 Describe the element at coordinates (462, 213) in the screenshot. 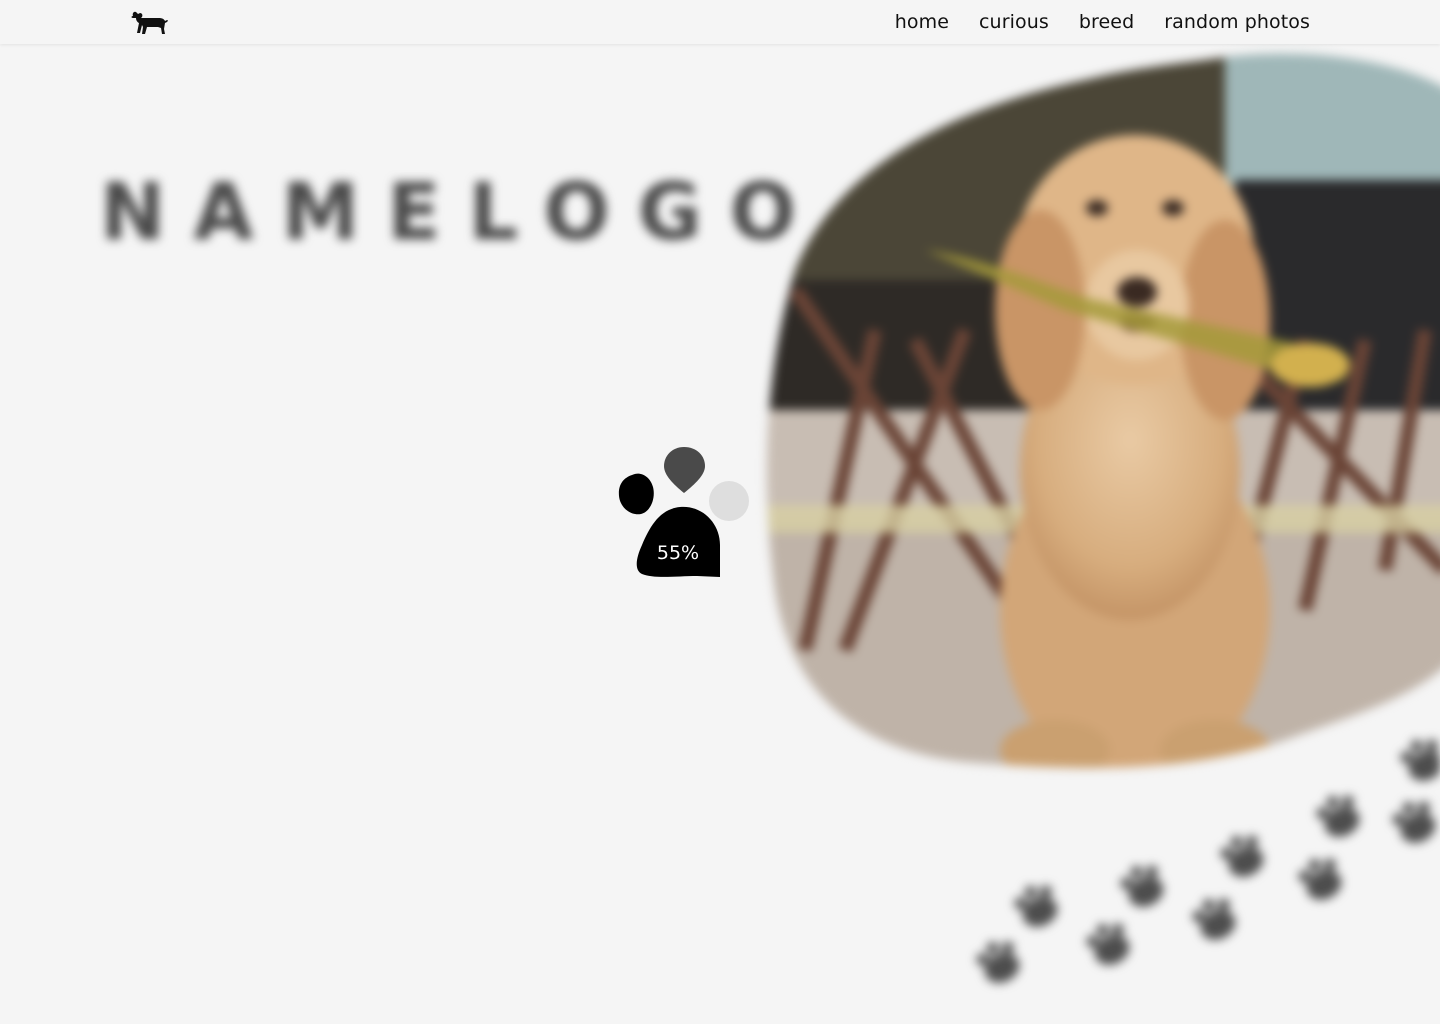

I see `brand-logo: NAMELOGO` at that location.